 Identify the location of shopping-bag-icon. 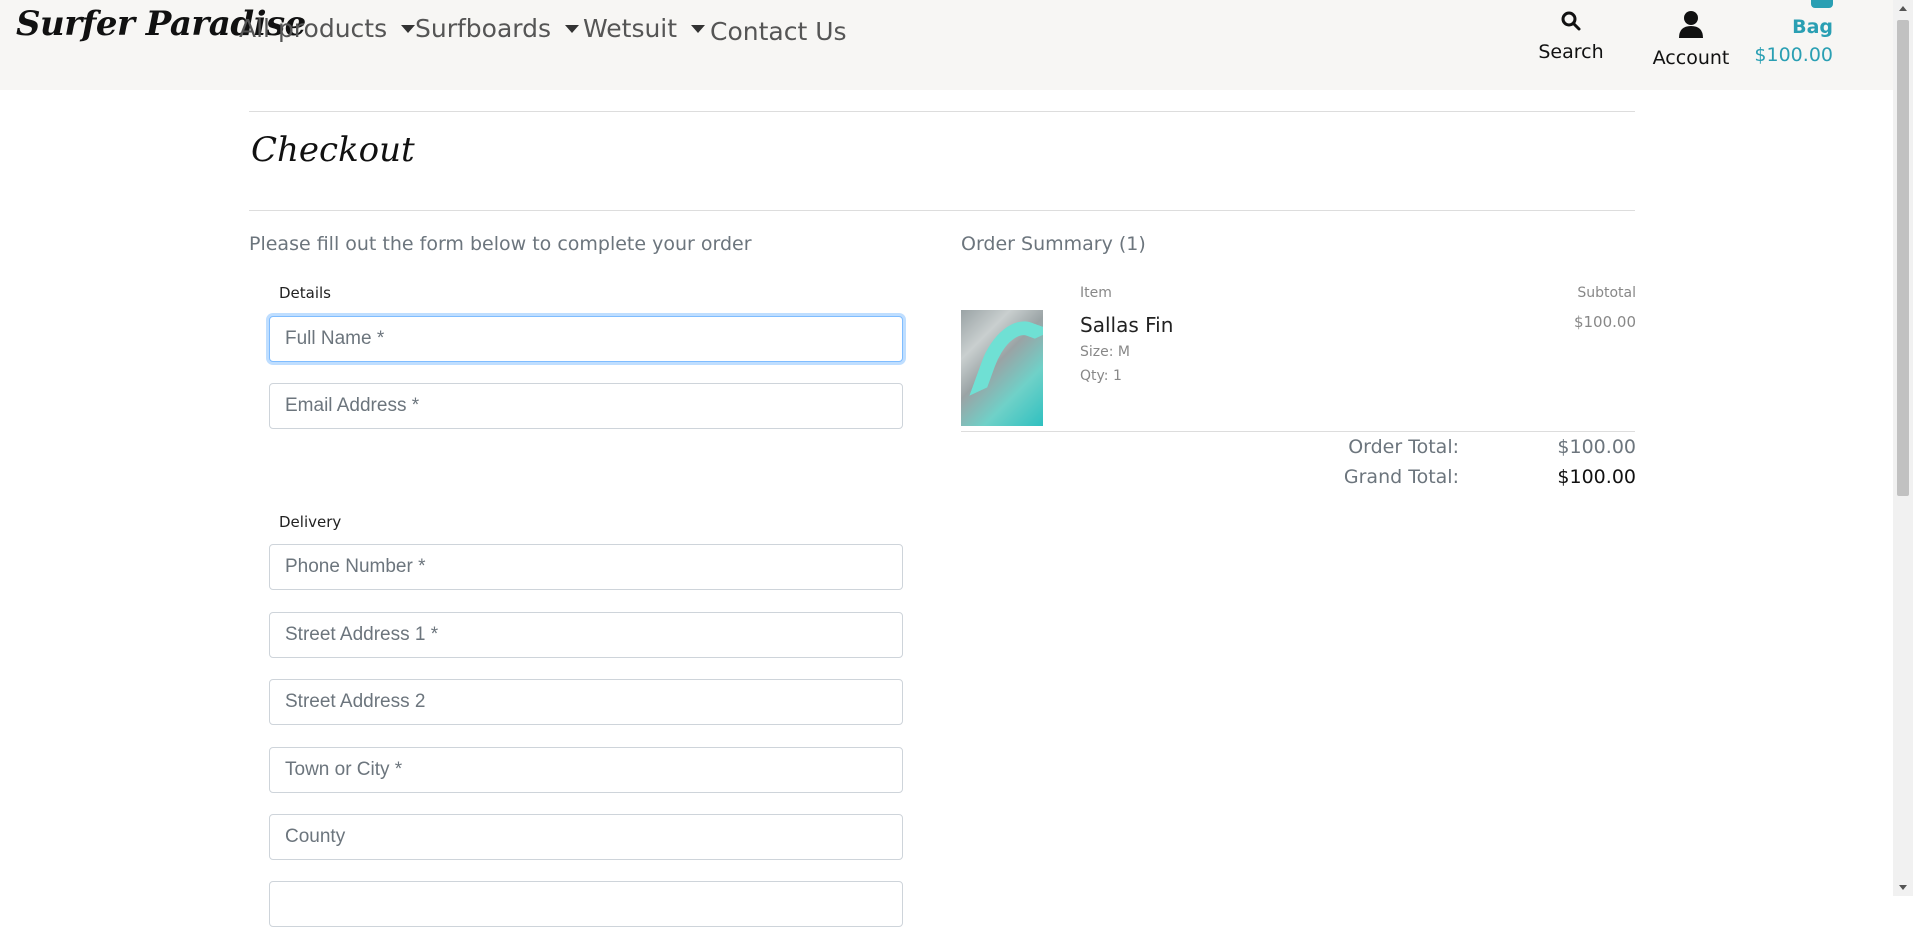
(1822, 4).